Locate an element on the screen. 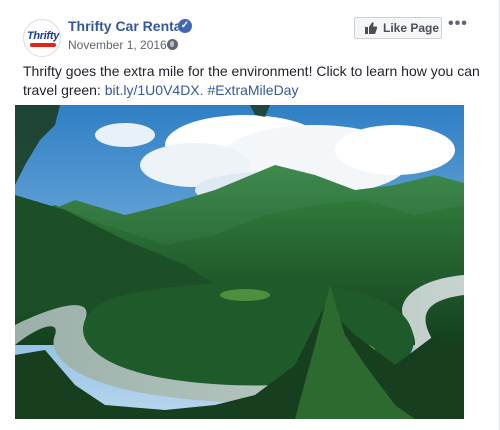 This screenshot has width=500, height=430. verified-check-icon: ✓ is located at coordinates (185, 26).